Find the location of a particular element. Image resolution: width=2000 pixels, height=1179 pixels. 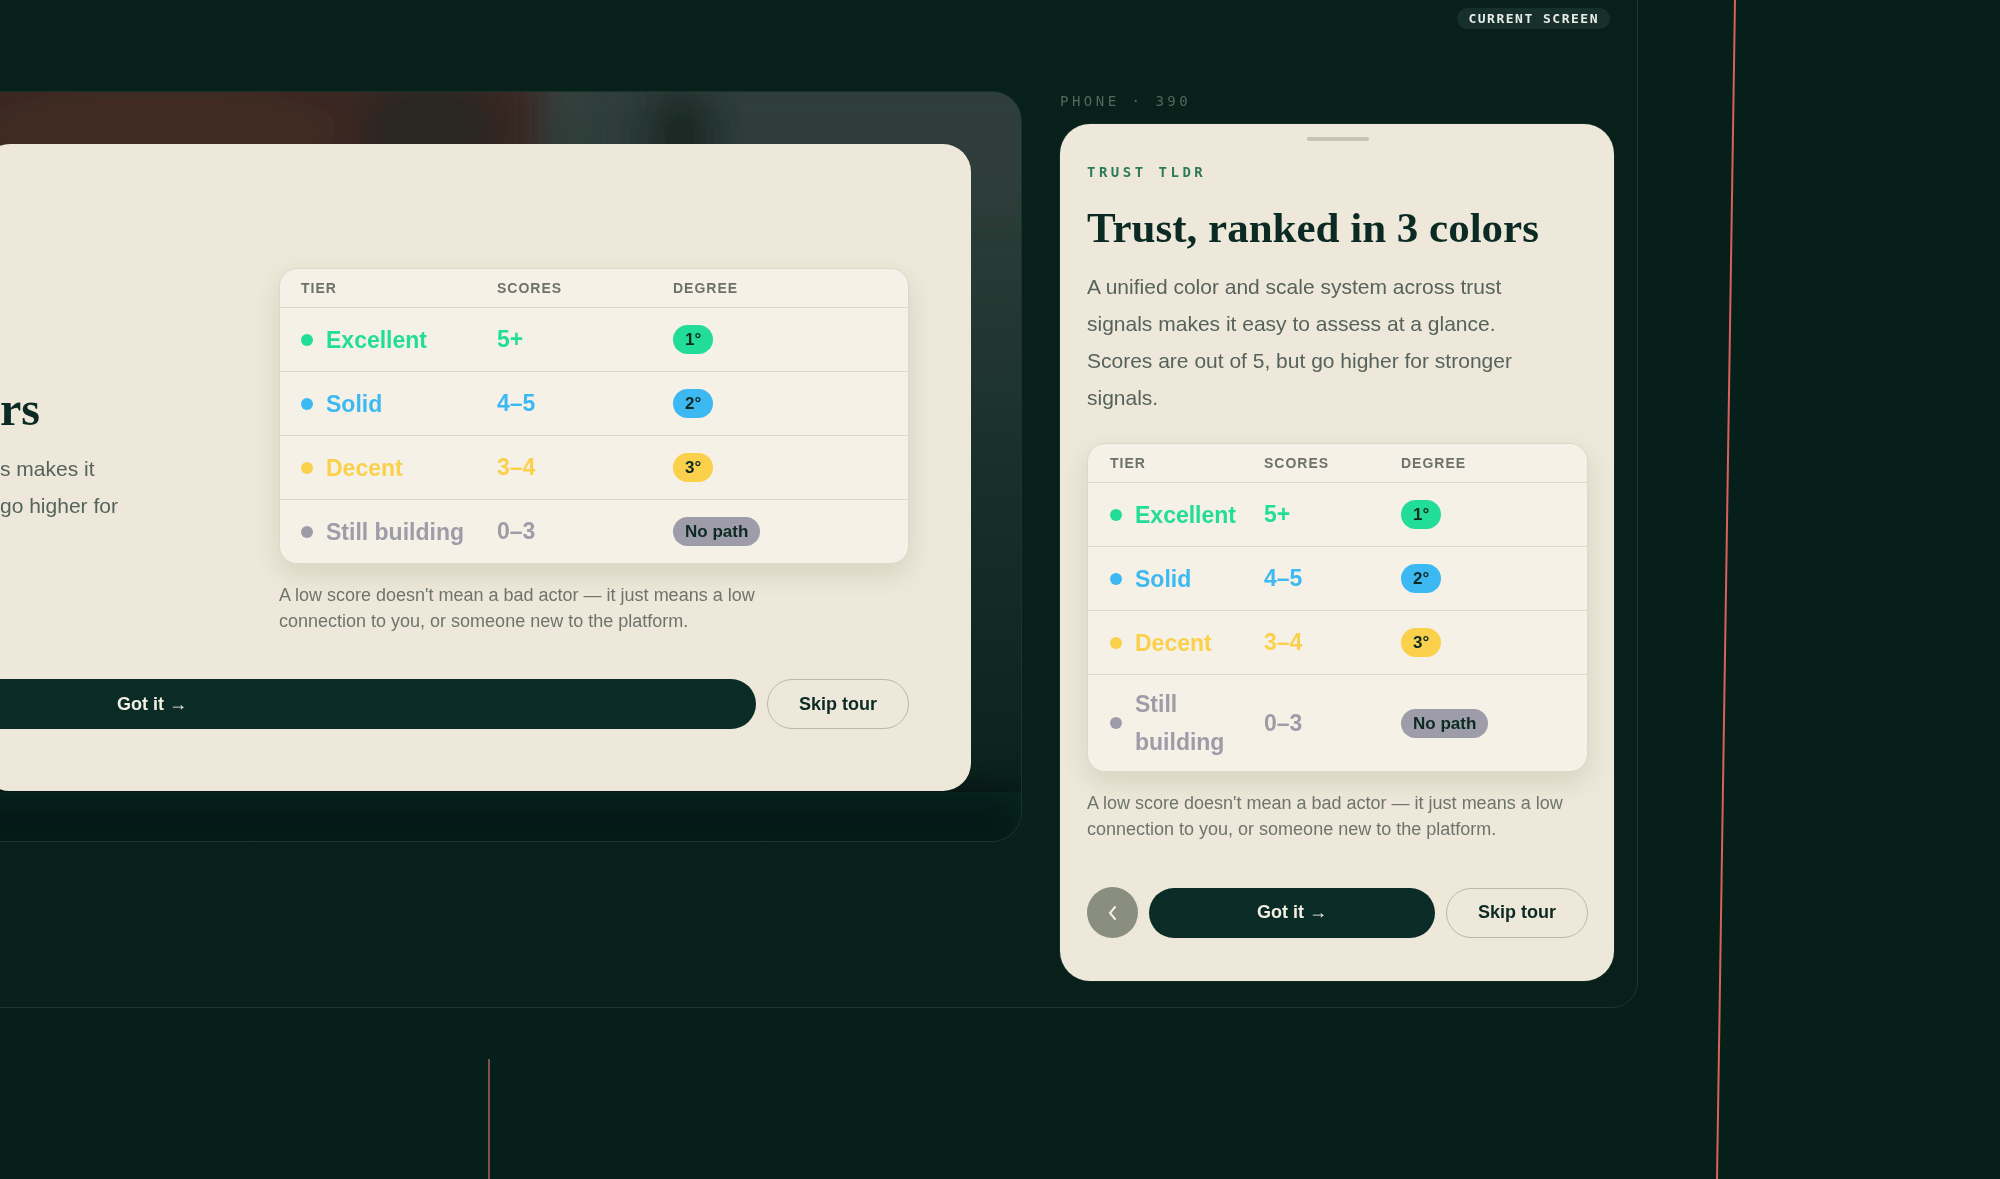

card-heading: rs is located at coordinates (20, 409).